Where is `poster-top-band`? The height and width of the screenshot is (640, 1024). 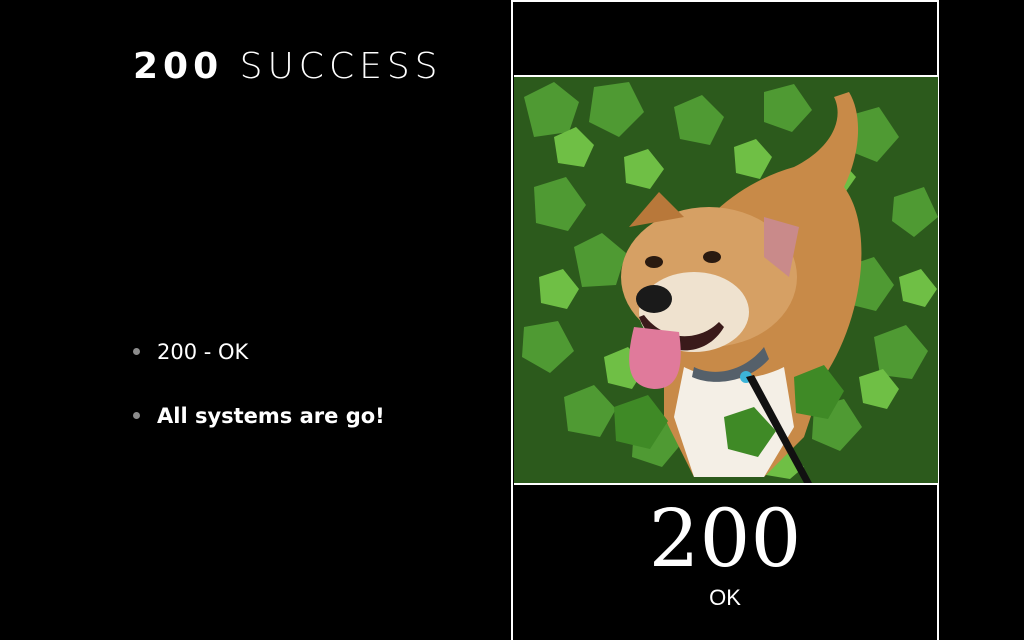 poster-top-band is located at coordinates (725, 37).